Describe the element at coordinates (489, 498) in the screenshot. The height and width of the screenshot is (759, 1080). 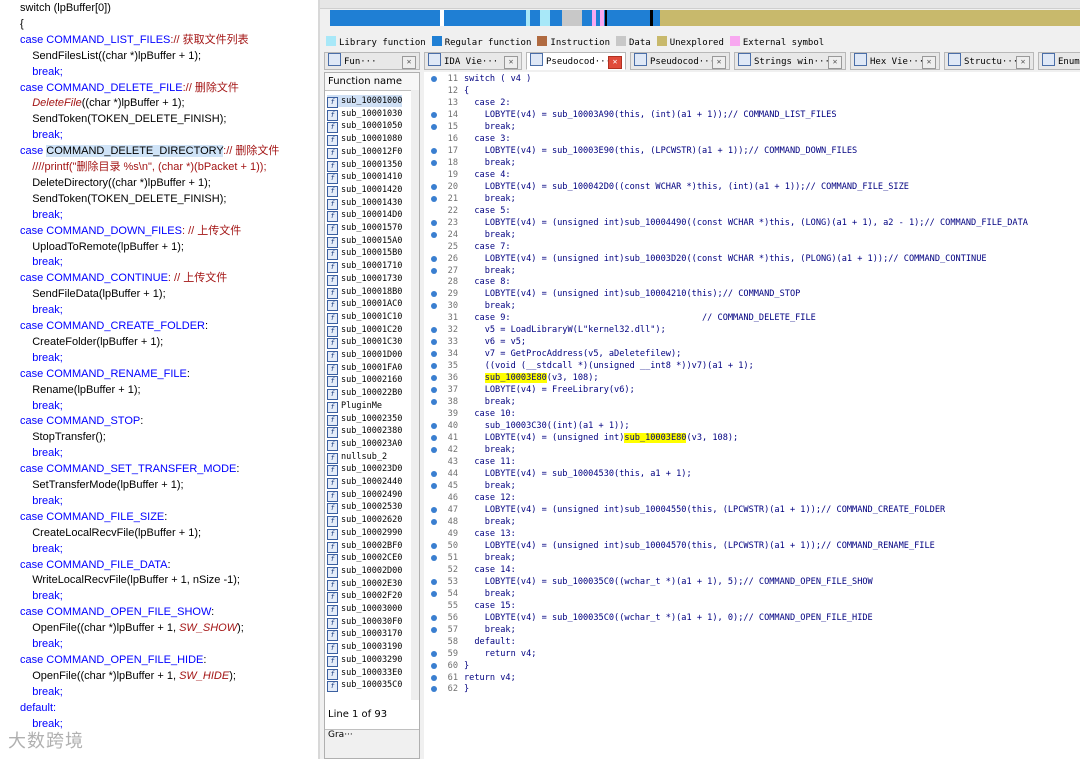
I see `code-line: case 12:` at that location.